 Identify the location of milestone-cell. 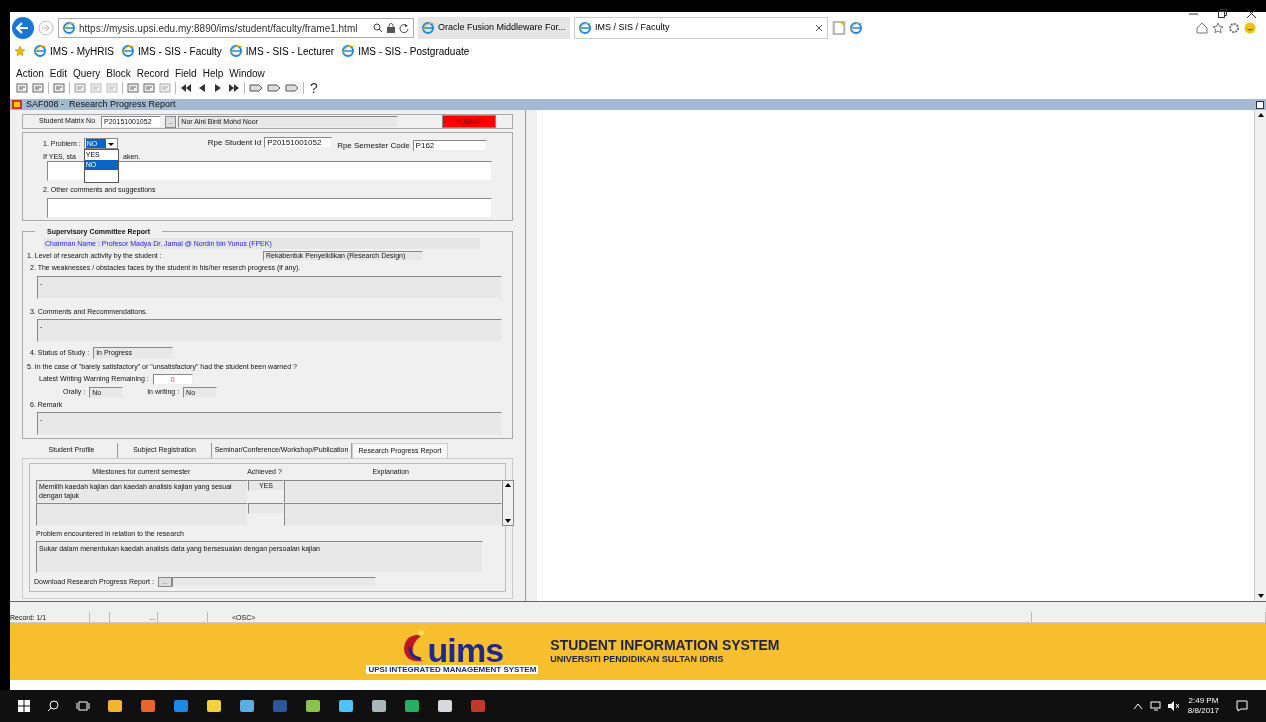
(142, 514).